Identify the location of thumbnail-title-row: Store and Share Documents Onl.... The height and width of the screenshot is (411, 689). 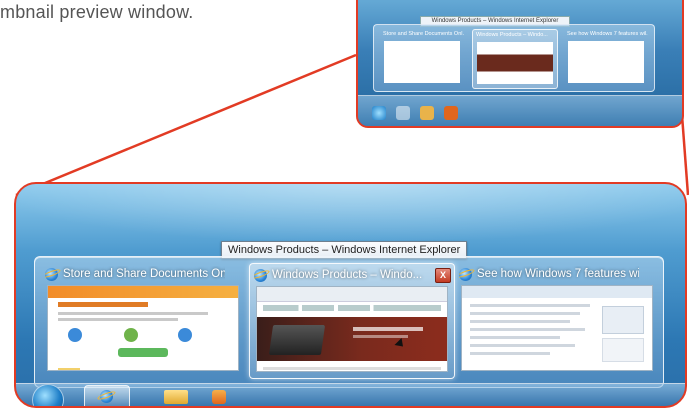
(135, 274).